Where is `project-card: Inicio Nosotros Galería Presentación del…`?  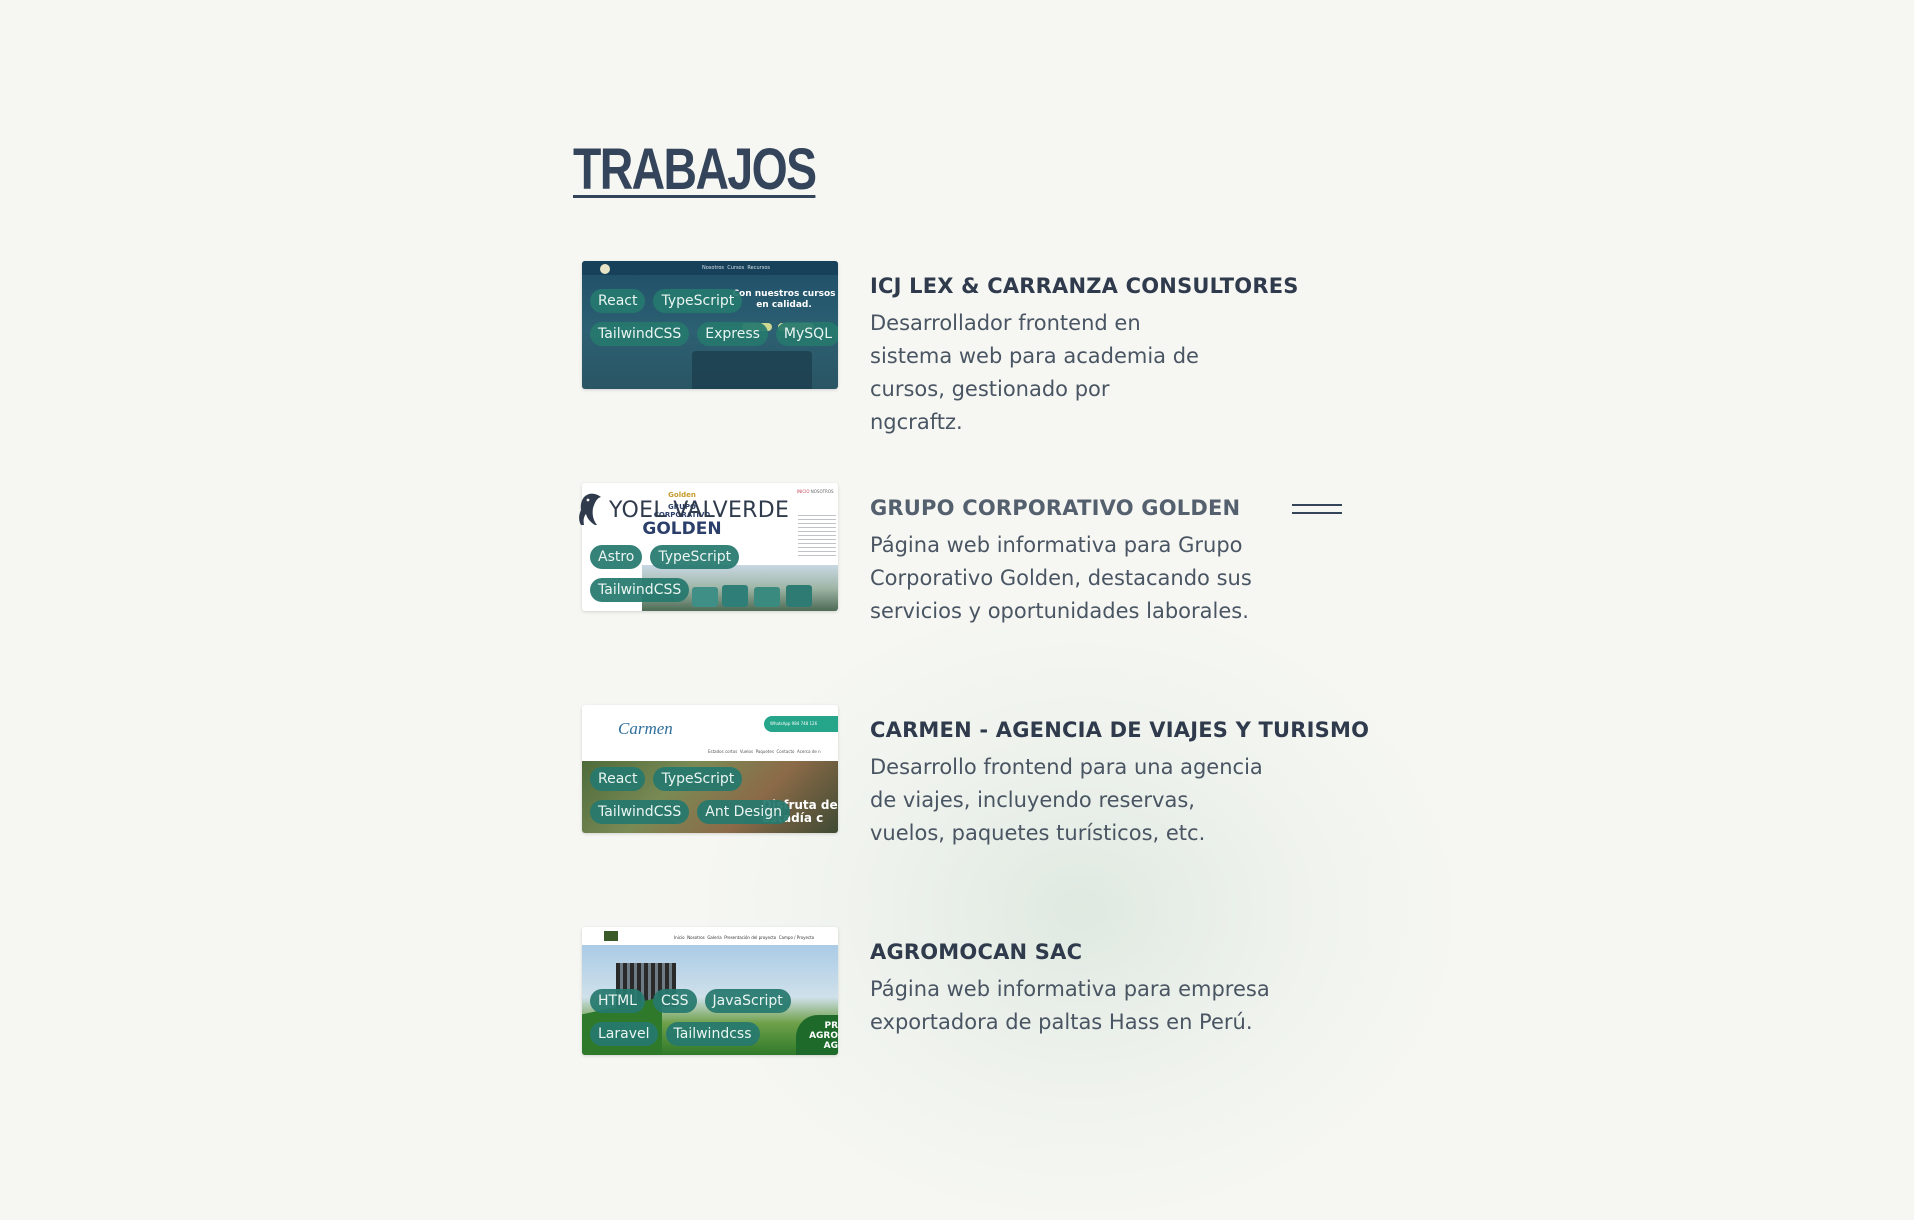 project-card: Inicio Nosotros Galería Presentación del… is located at coordinates (962, 1017).